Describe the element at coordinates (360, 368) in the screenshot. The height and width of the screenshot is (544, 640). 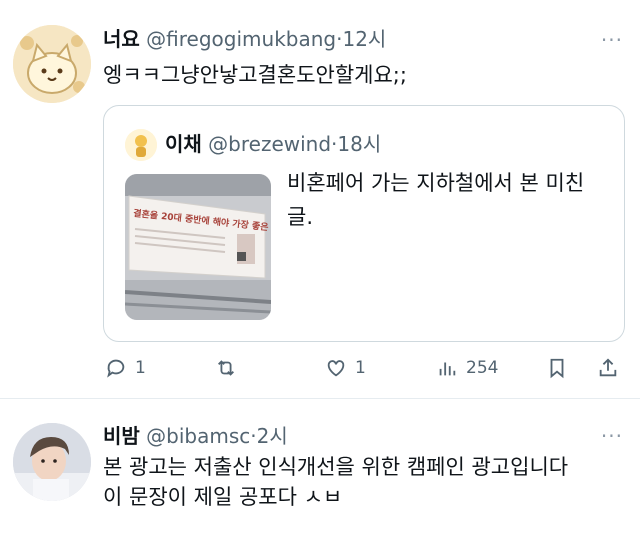
I see `like-count: 1` at that location.